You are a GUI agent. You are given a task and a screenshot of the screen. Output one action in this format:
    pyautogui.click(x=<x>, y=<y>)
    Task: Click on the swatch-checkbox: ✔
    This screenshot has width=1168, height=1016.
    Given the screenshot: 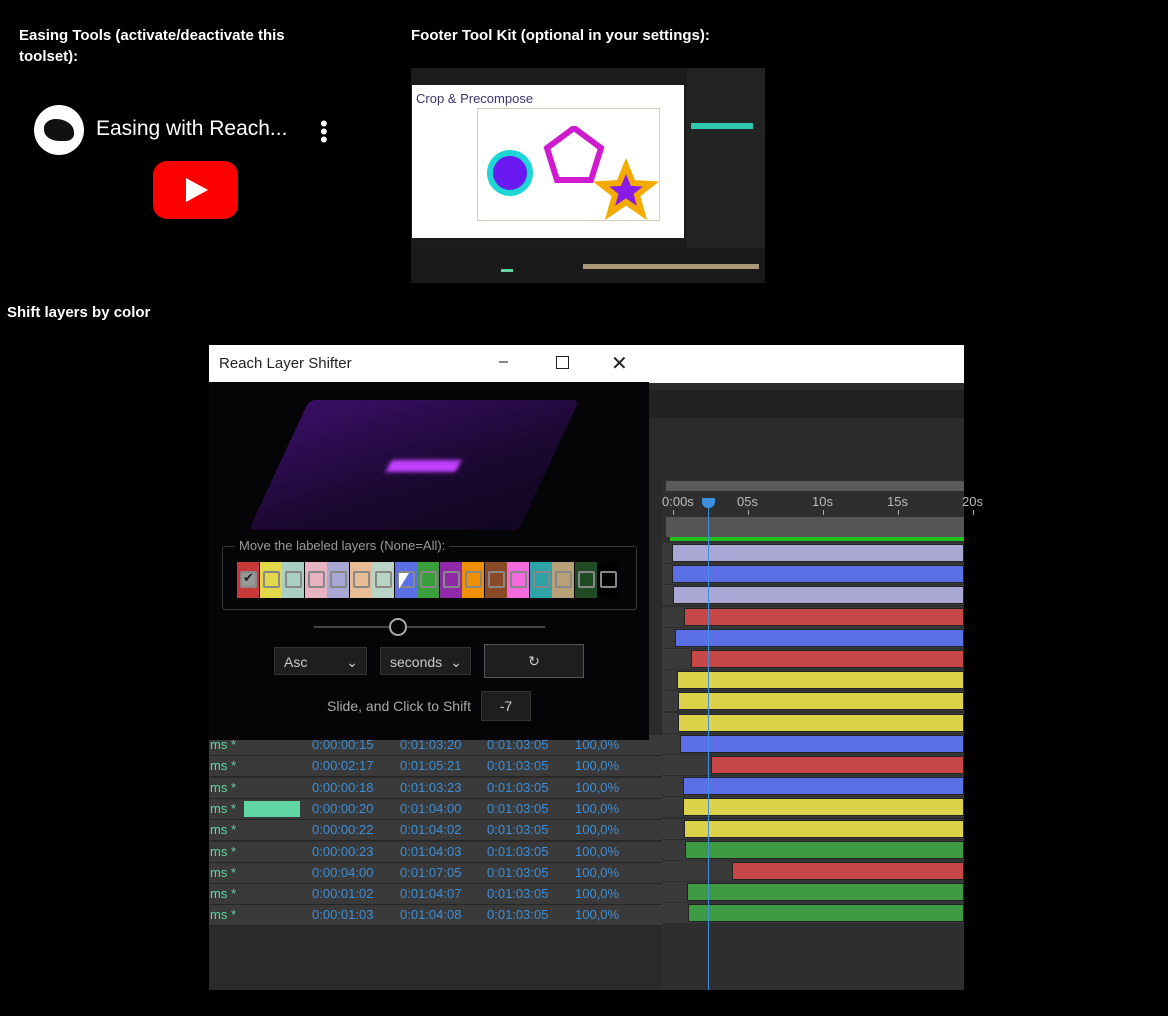 What is the action you would take?
    pyautogui.click(x=248, y=579)
    